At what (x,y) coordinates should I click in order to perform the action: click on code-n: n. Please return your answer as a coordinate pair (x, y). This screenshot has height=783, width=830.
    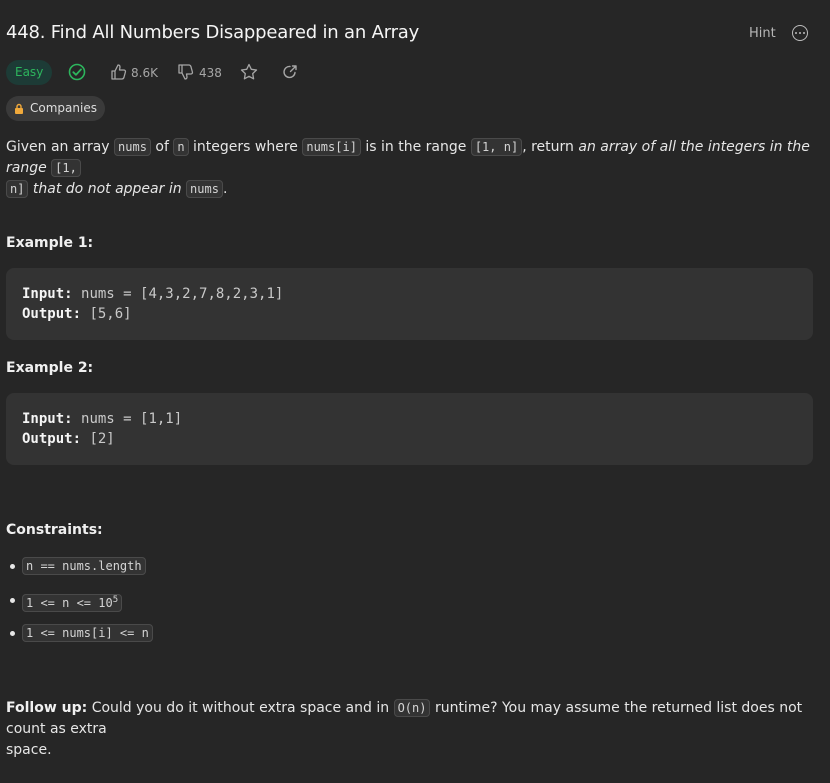
    Looking at the image, I should click on (181, 147).